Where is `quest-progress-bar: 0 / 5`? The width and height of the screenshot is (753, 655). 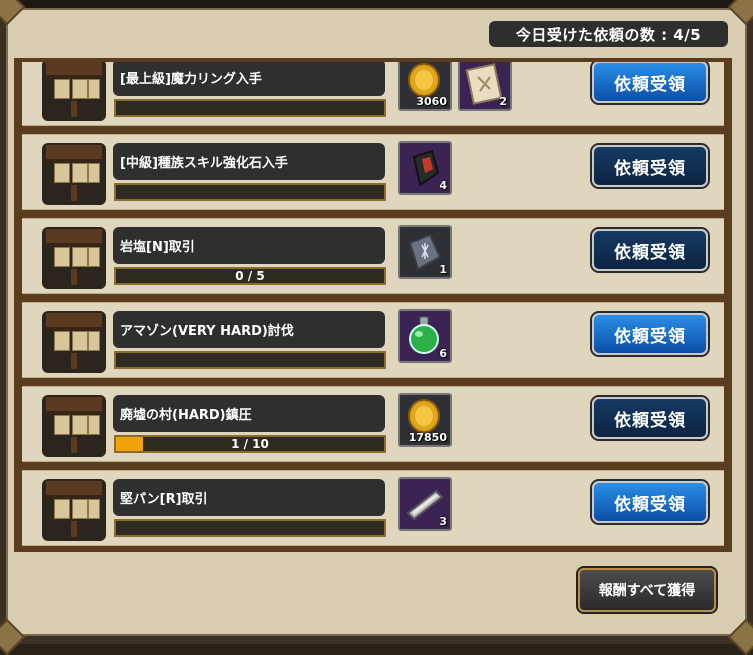 quest-progress-bar: 0 / 5 is located at coordinates (250, 276).